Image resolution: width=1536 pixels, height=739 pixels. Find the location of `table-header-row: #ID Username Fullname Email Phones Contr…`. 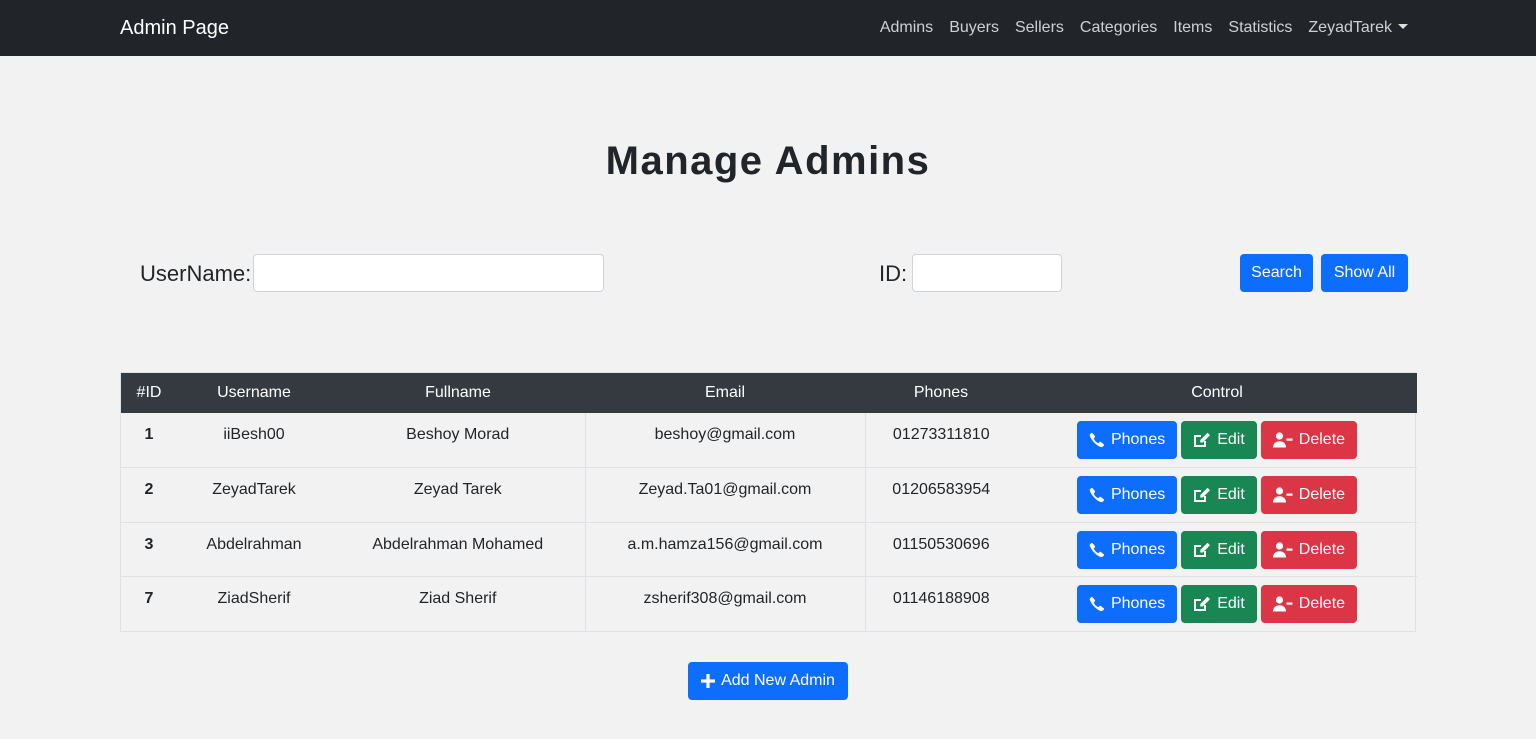

table-header-row: #ID Username Fullname Email Phones Contr… is located at coordinates (769, 393).